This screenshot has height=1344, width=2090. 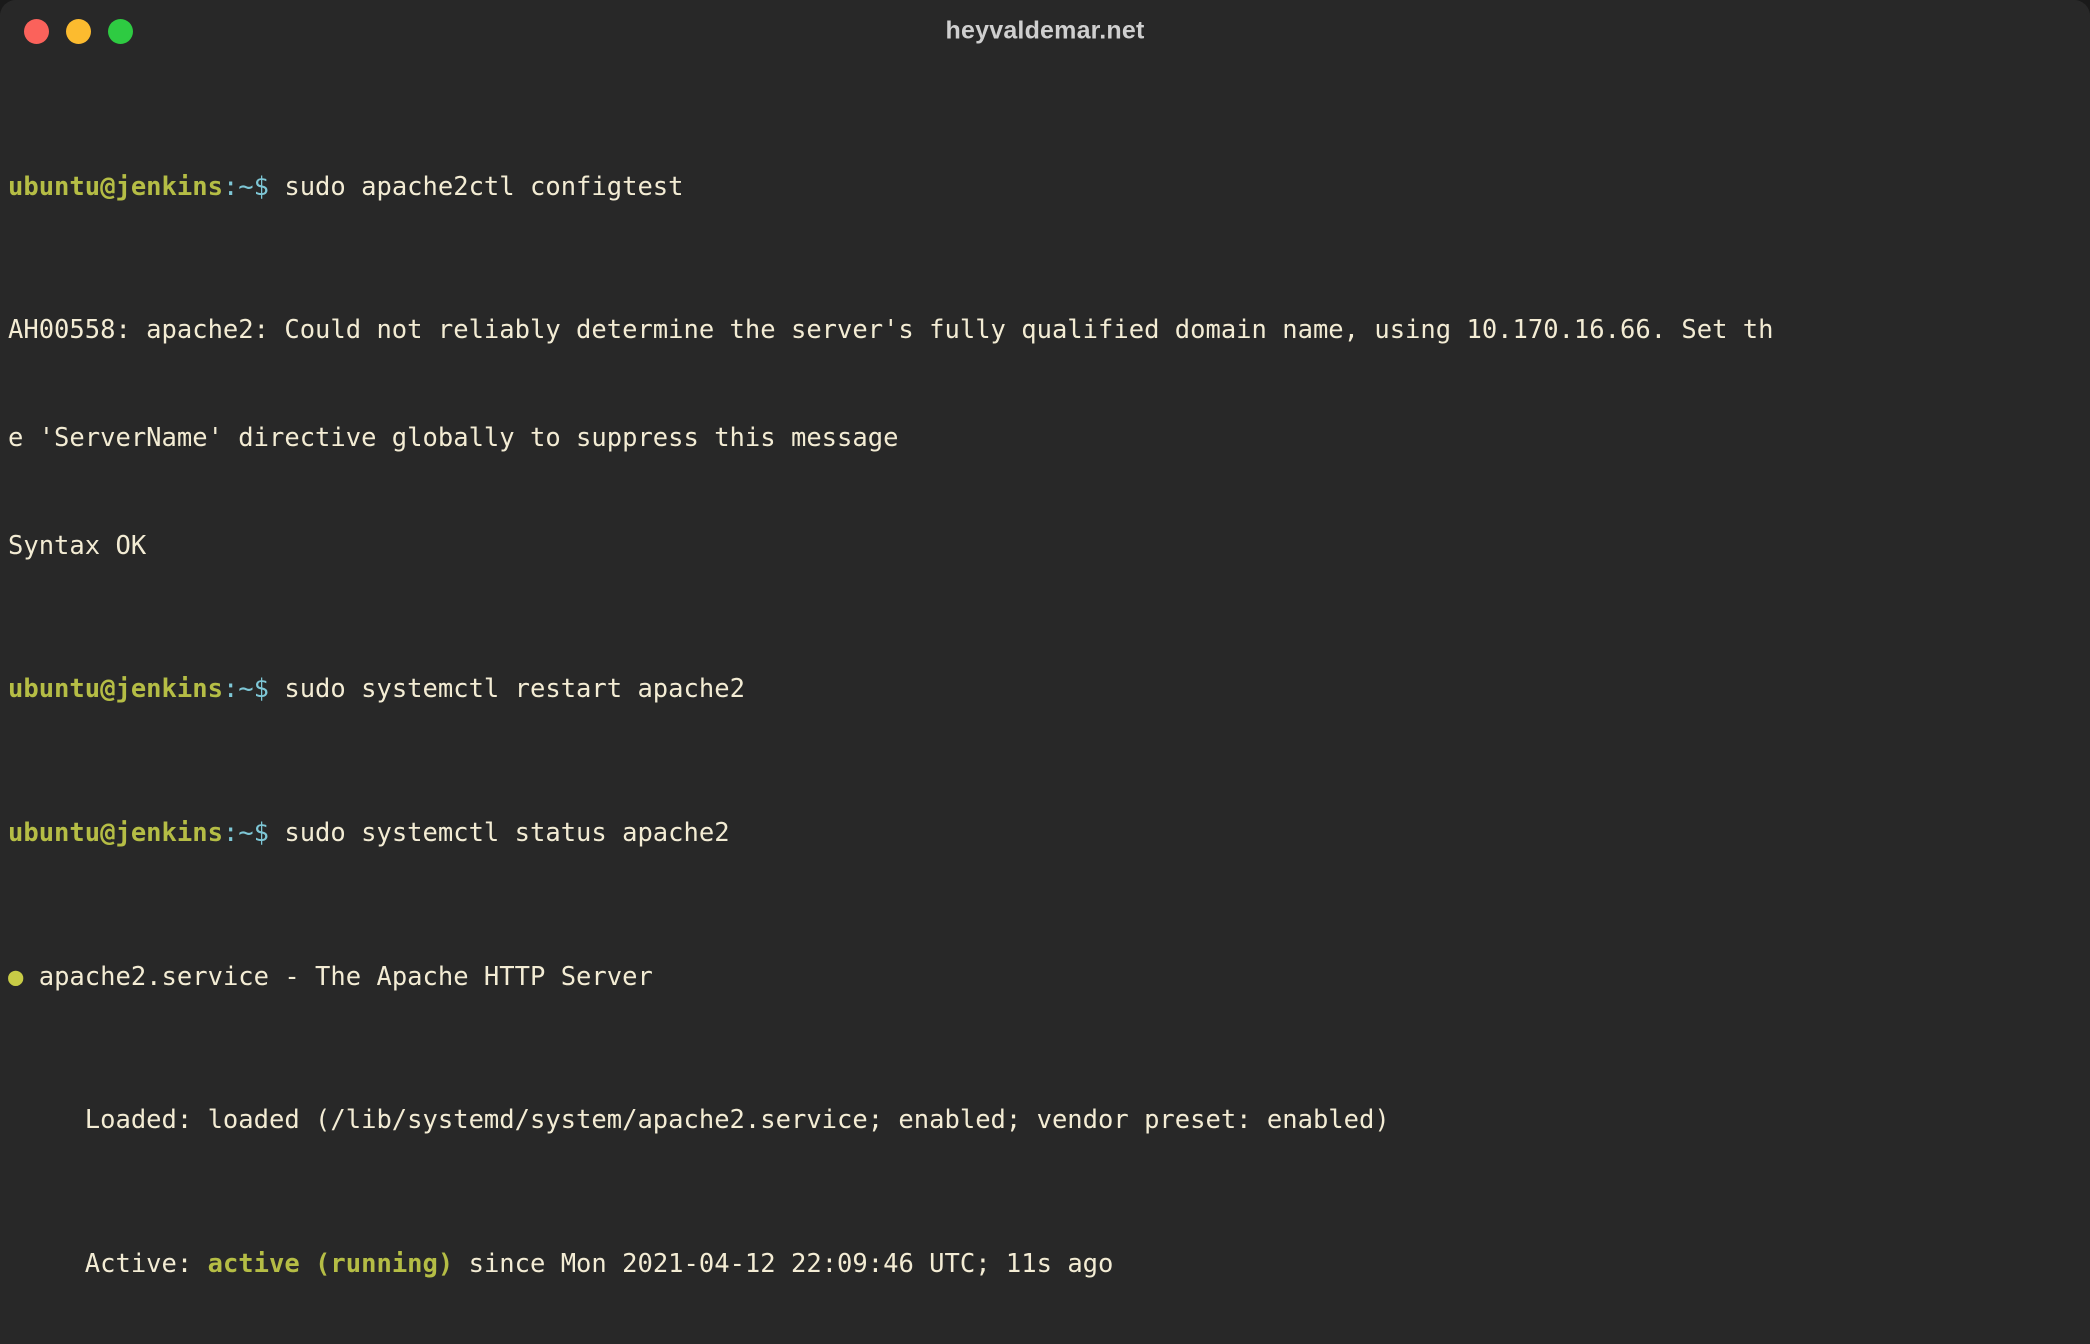 I want to click on minimize-button, so click(x=78, y=31).